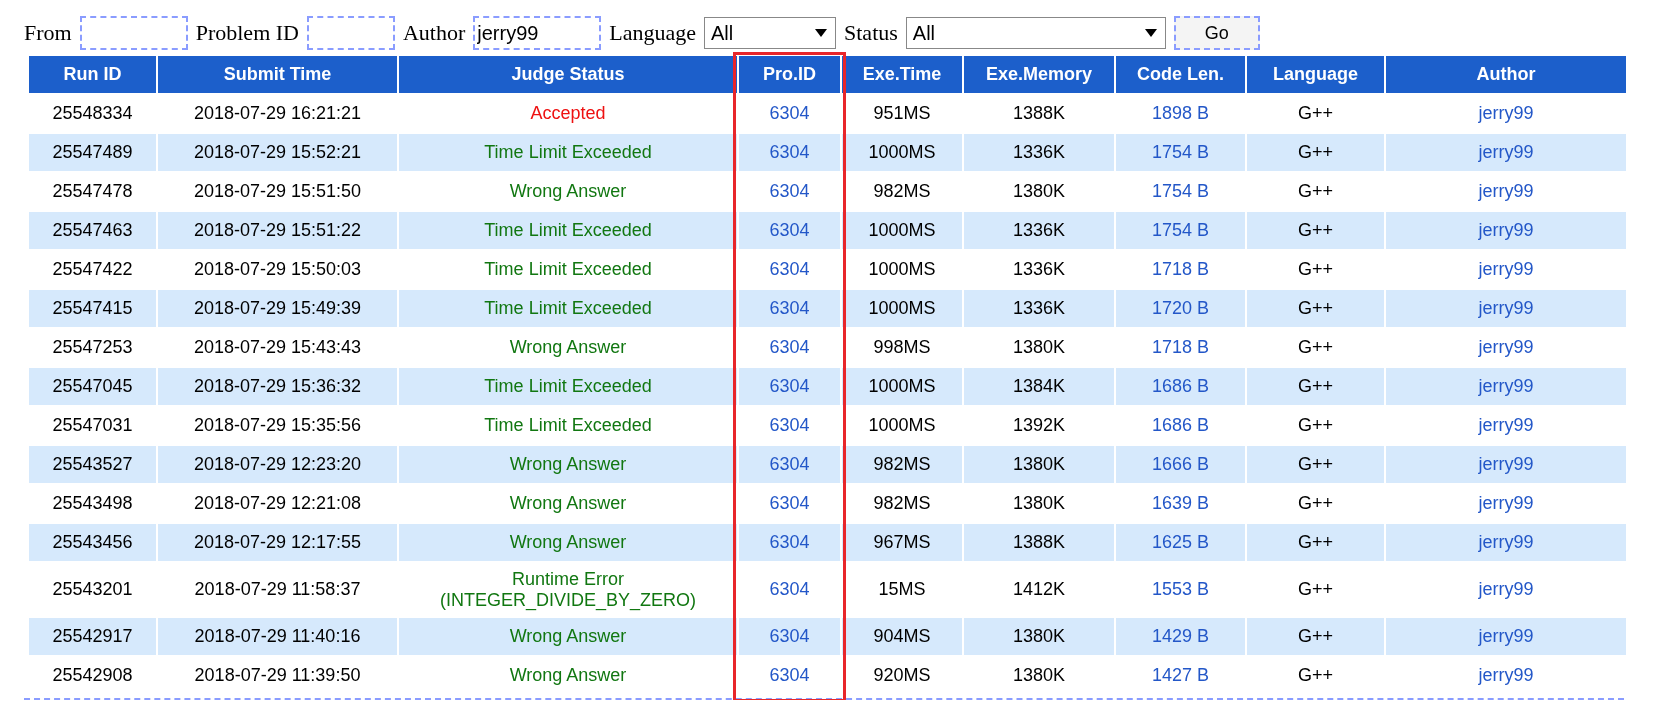 This screenshot has height=708, width=1656. I want to click on submit-time-cell: 2018-07-29 11:40:16, so click(277, 636).